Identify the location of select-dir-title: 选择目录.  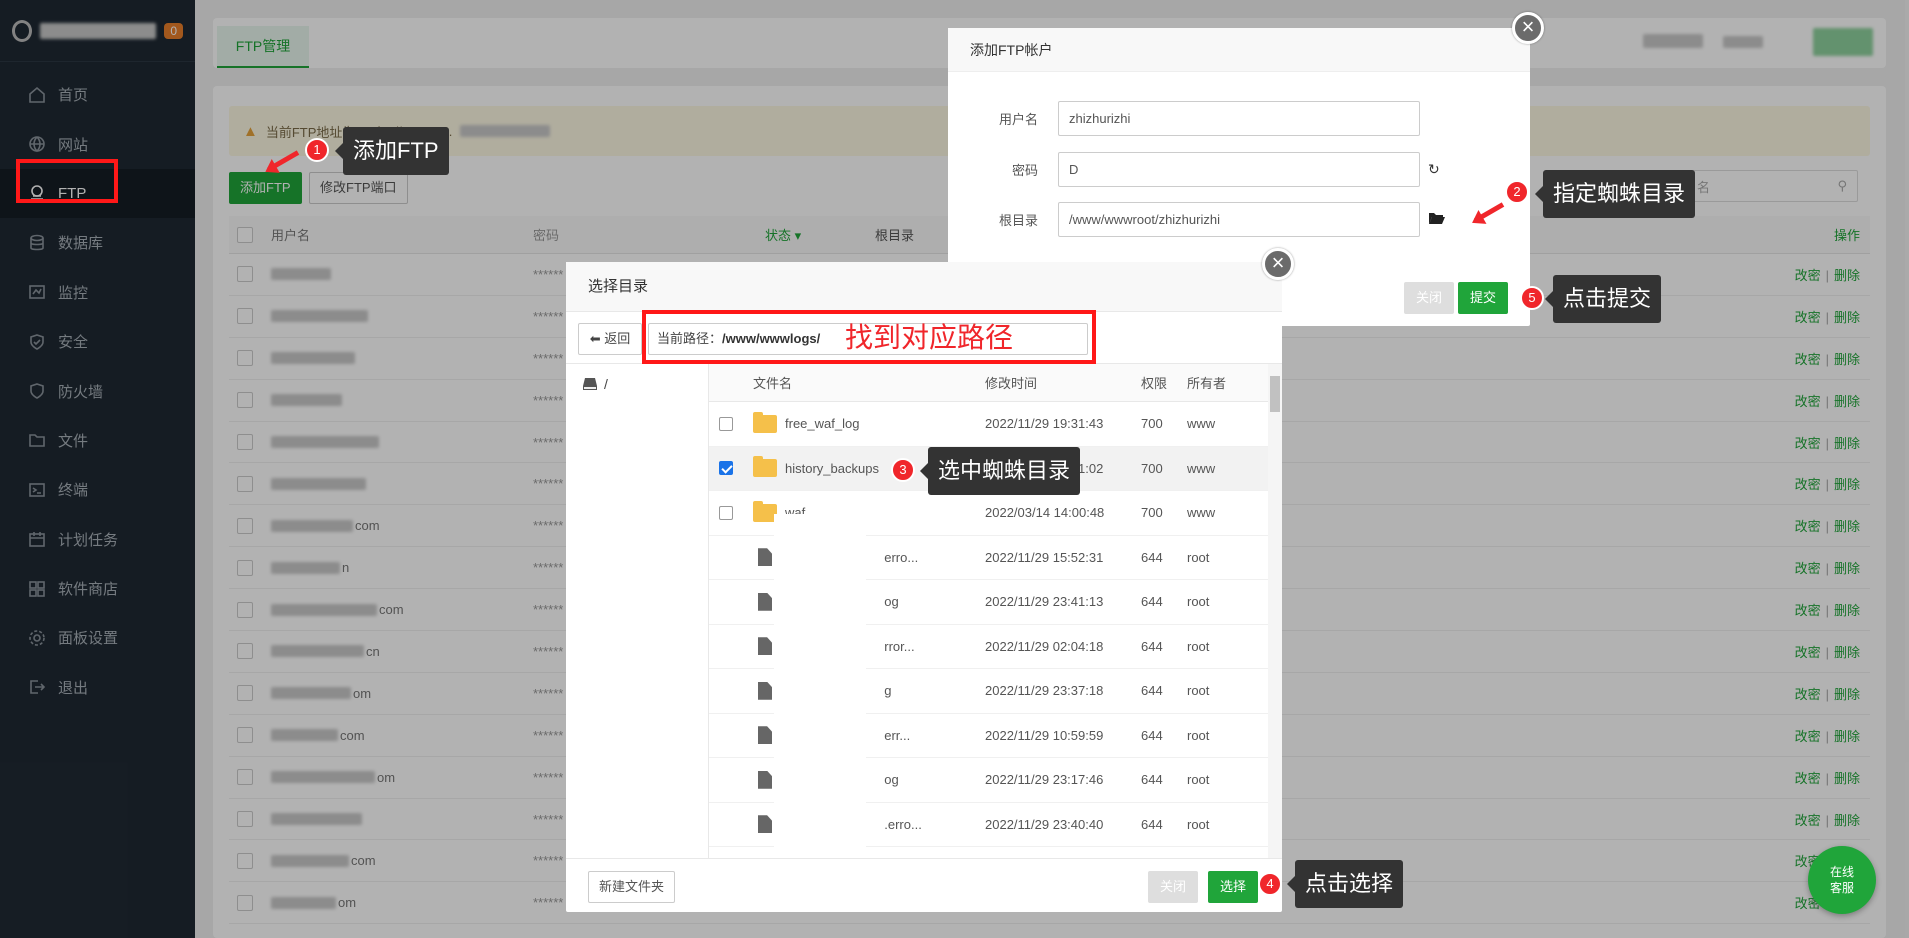
(924, 287).